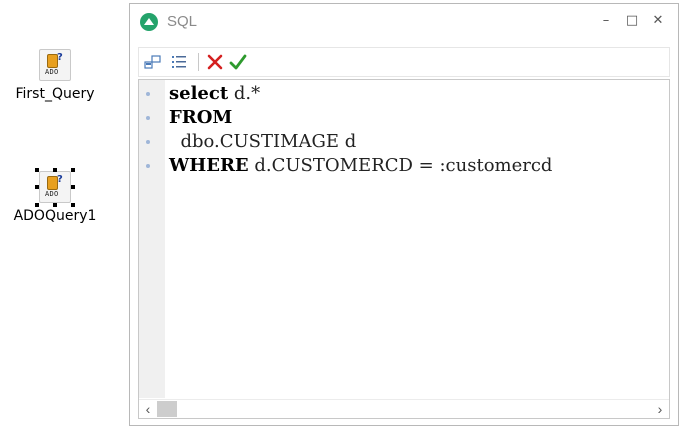 The image size is (681, 427). I want to click on scroll-left-icon: ‹, so click(148, 409).